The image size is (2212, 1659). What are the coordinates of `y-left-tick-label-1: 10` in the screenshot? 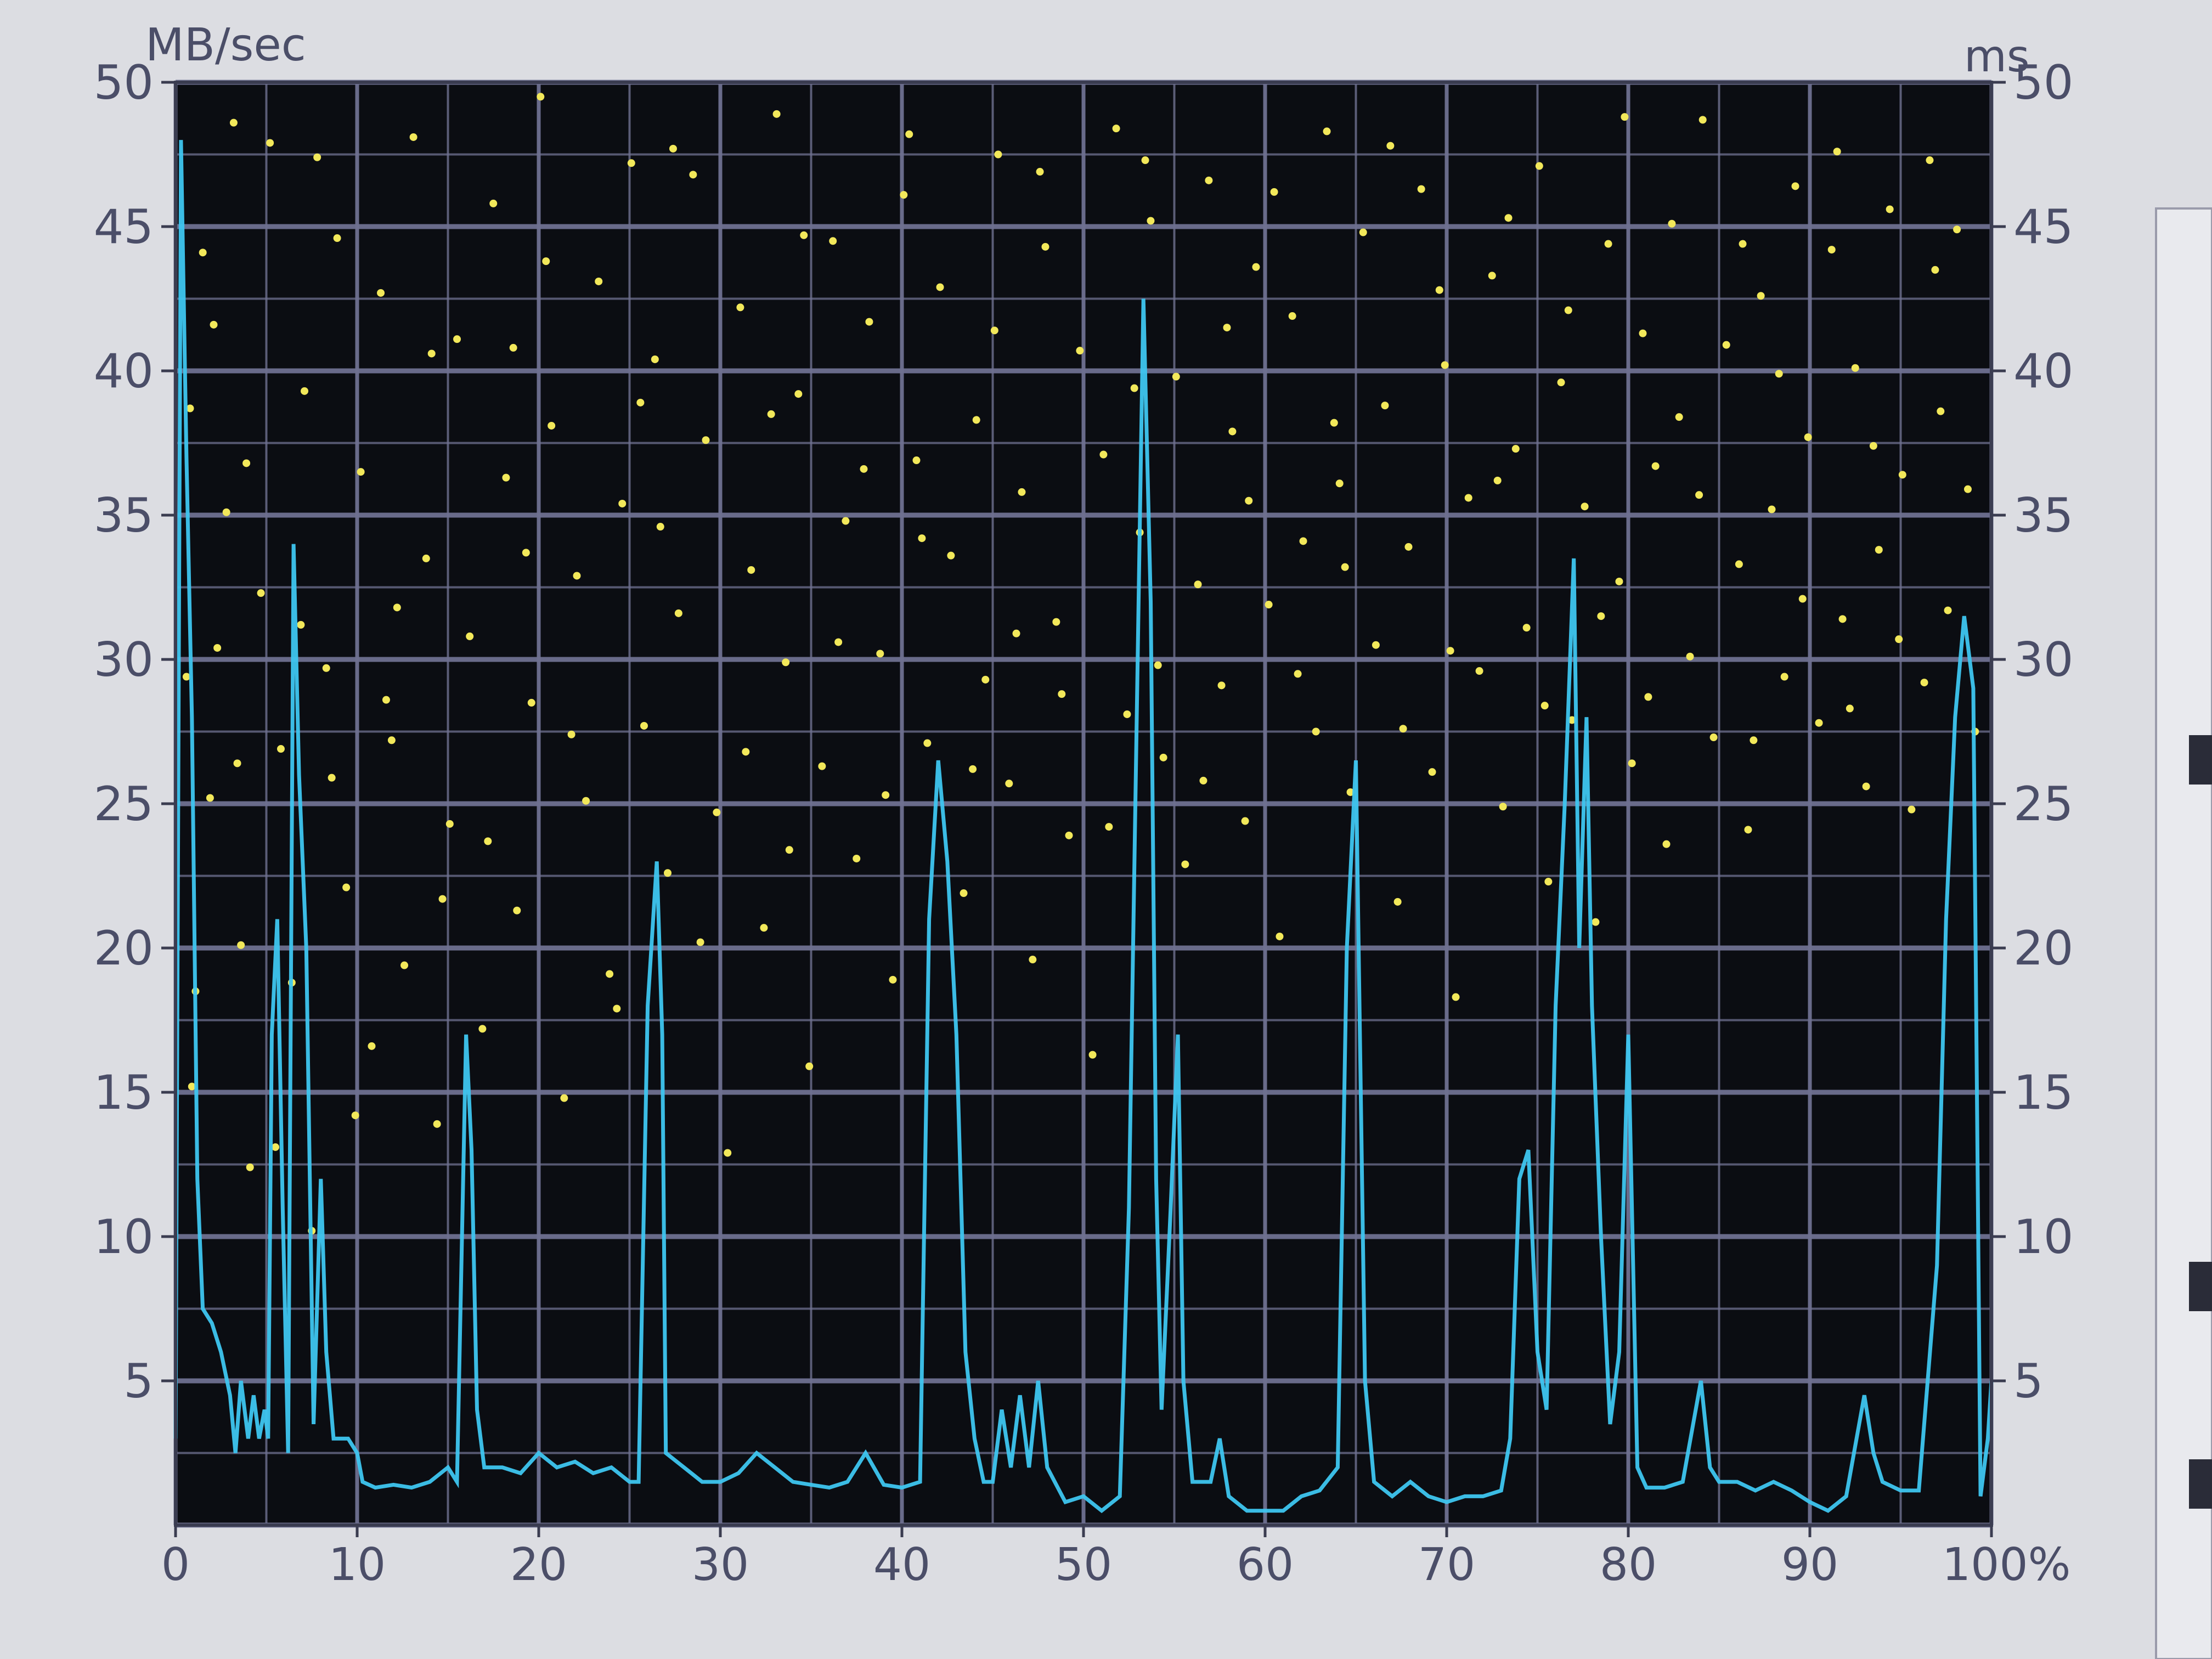 It's located at (124, 1238).